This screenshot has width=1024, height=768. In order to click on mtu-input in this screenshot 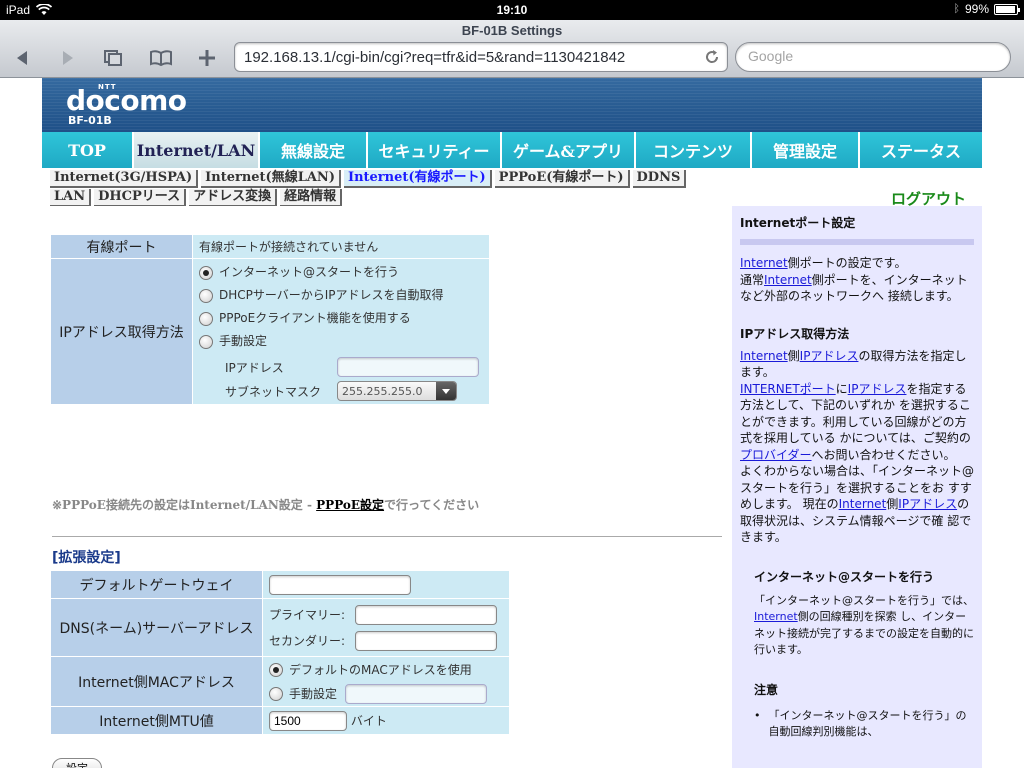, I will do `click(308, 720)`.